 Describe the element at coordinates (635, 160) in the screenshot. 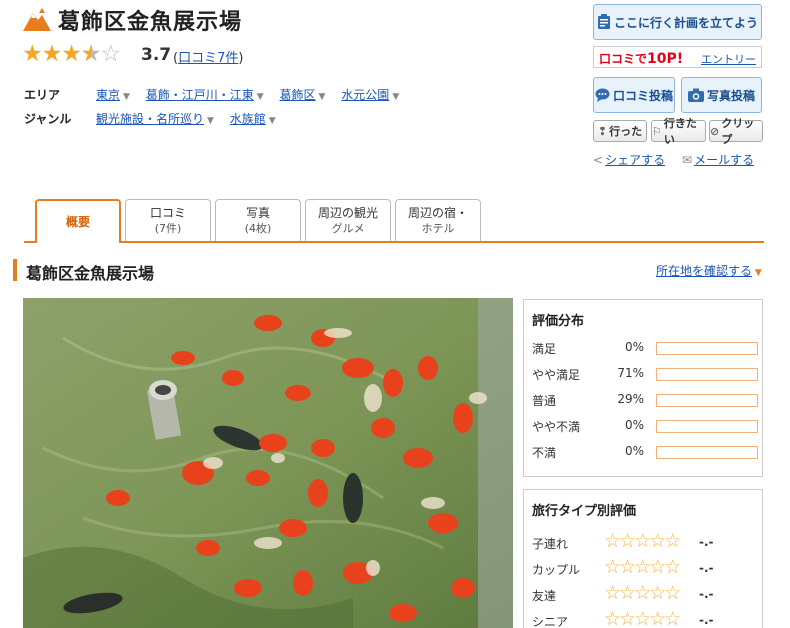

I see `share-label: シェアする` at that location.